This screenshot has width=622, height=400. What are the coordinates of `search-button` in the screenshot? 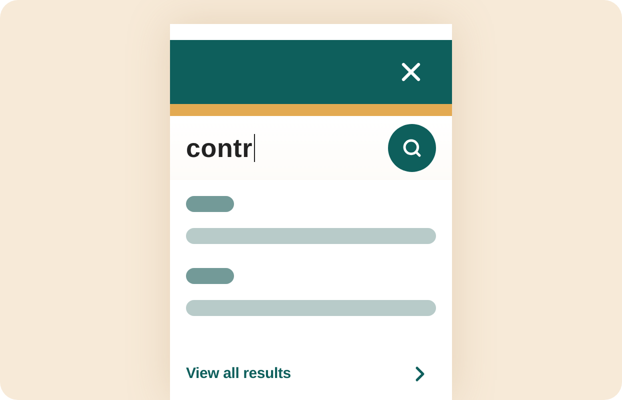 It's located at (412, 148).